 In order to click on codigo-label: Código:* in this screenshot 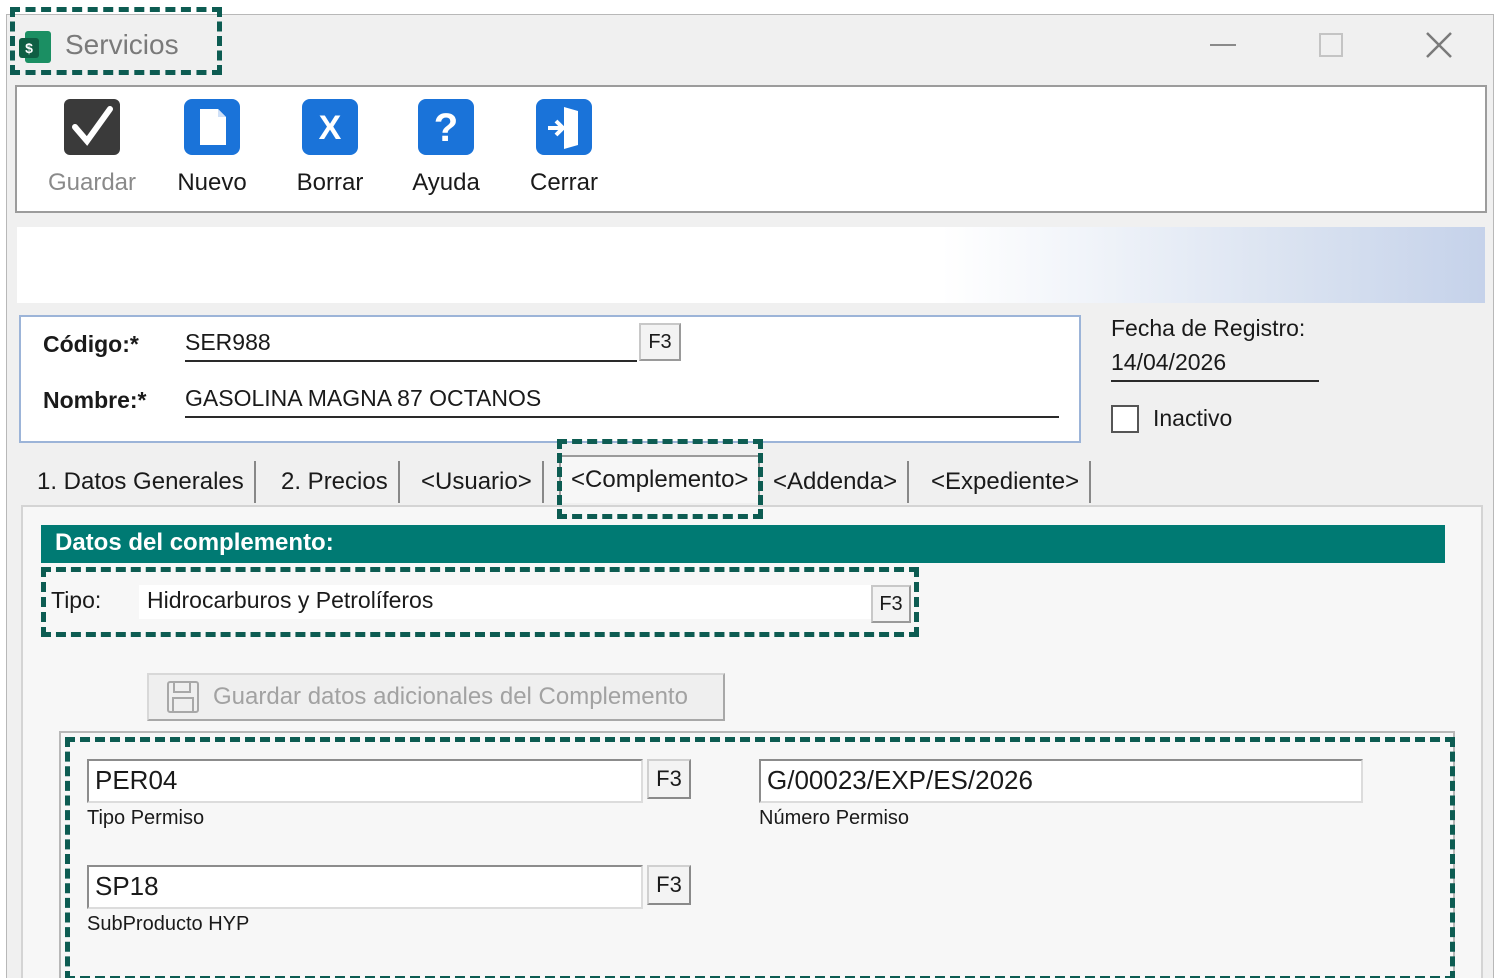, I will do `click(91, 344)`.